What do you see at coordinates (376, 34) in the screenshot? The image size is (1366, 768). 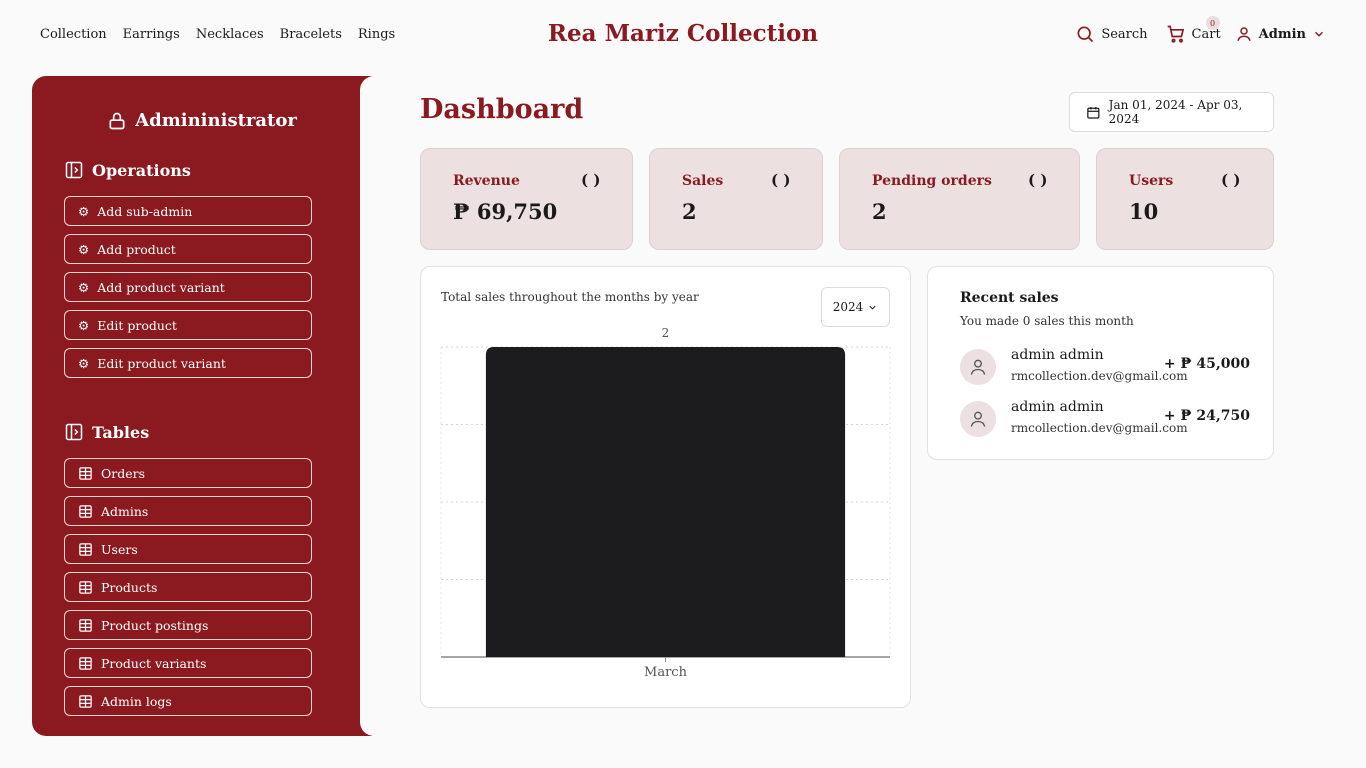 I see `nav-link-rings: Rings` at bounding box center [376, 34].